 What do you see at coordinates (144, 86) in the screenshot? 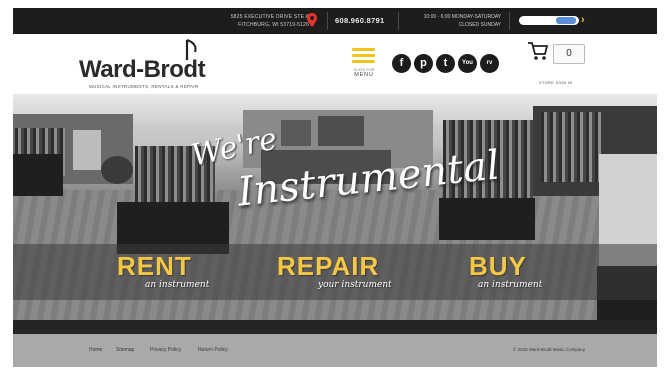
I see `logo-subtitle: MUSICAL INSTRUMENTS, RENTALS & REPAIR` at bounding box center [144, 86].